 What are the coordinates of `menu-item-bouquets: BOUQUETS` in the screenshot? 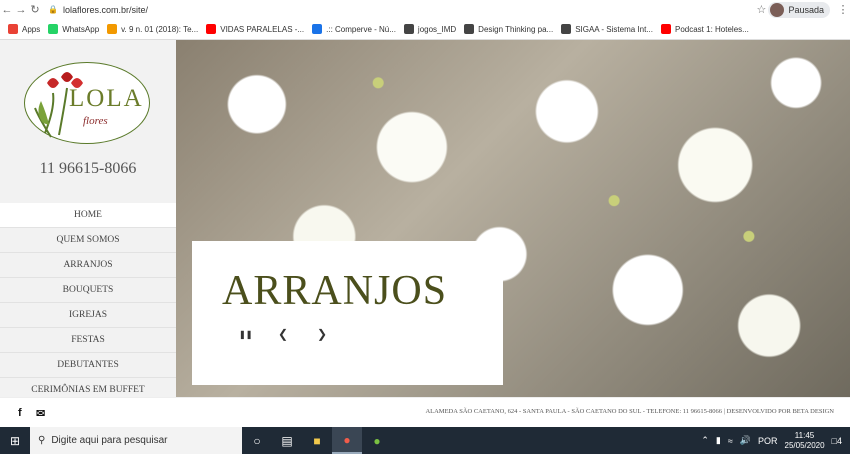 It's located at (88, 290).